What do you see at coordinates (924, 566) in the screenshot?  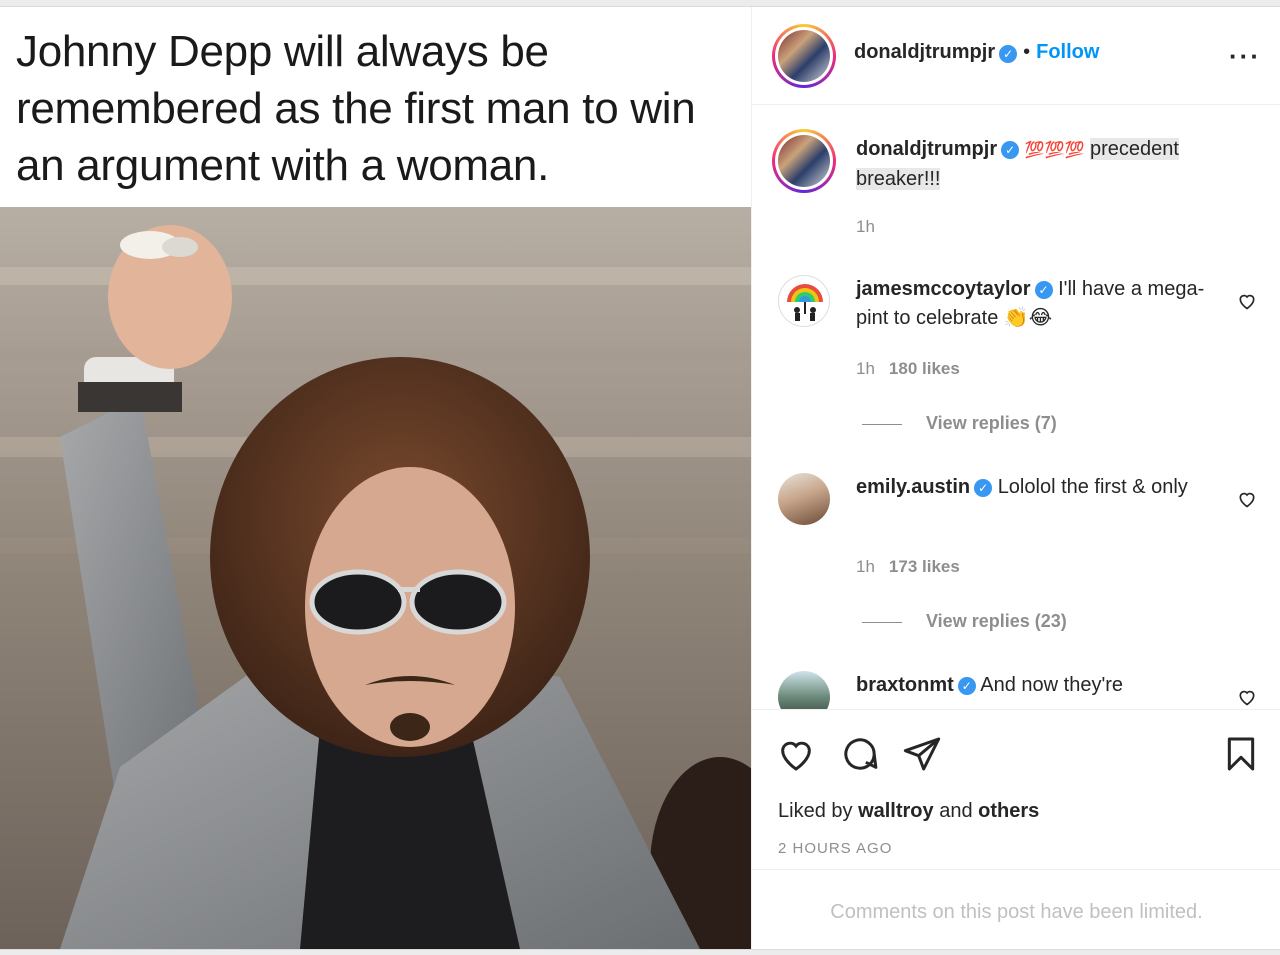 I see `comment-likes: 173 likes` at bounding box center [924, 566].